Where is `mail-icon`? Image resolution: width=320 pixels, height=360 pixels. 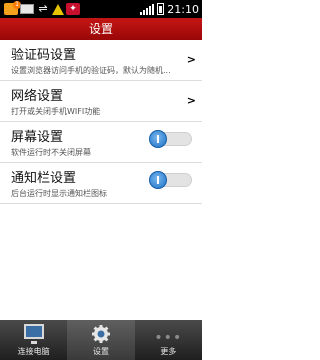 mail-icon is located at coordinates (27, 9).